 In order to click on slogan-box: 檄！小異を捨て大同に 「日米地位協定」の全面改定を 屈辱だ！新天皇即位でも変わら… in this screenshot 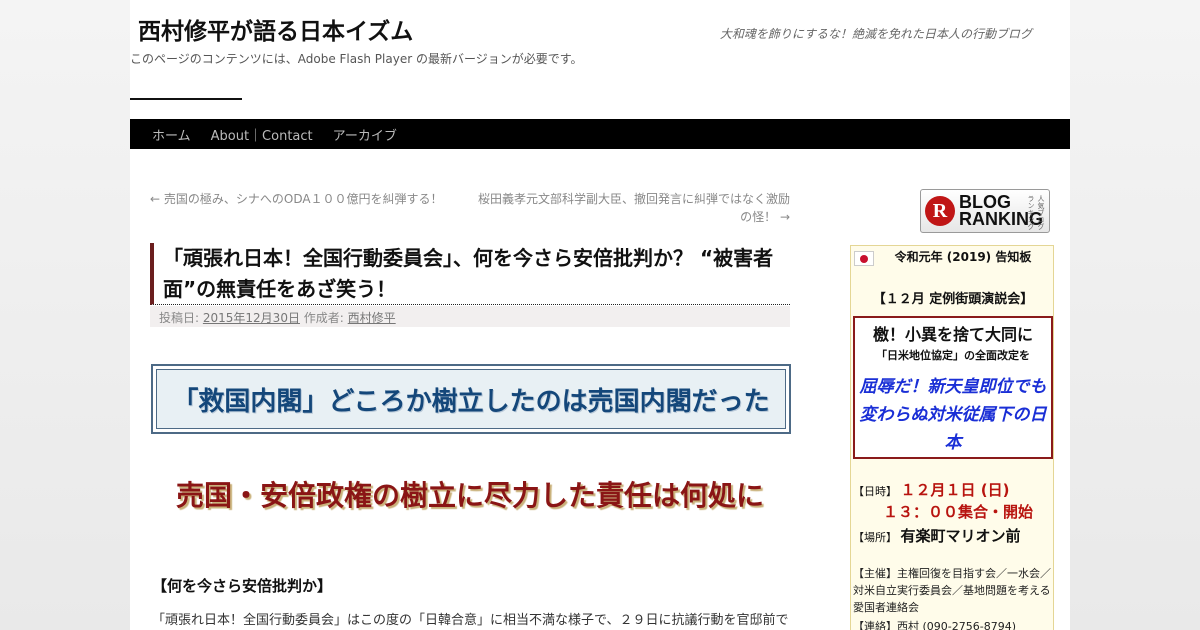, I will do `click(953, 387)`.